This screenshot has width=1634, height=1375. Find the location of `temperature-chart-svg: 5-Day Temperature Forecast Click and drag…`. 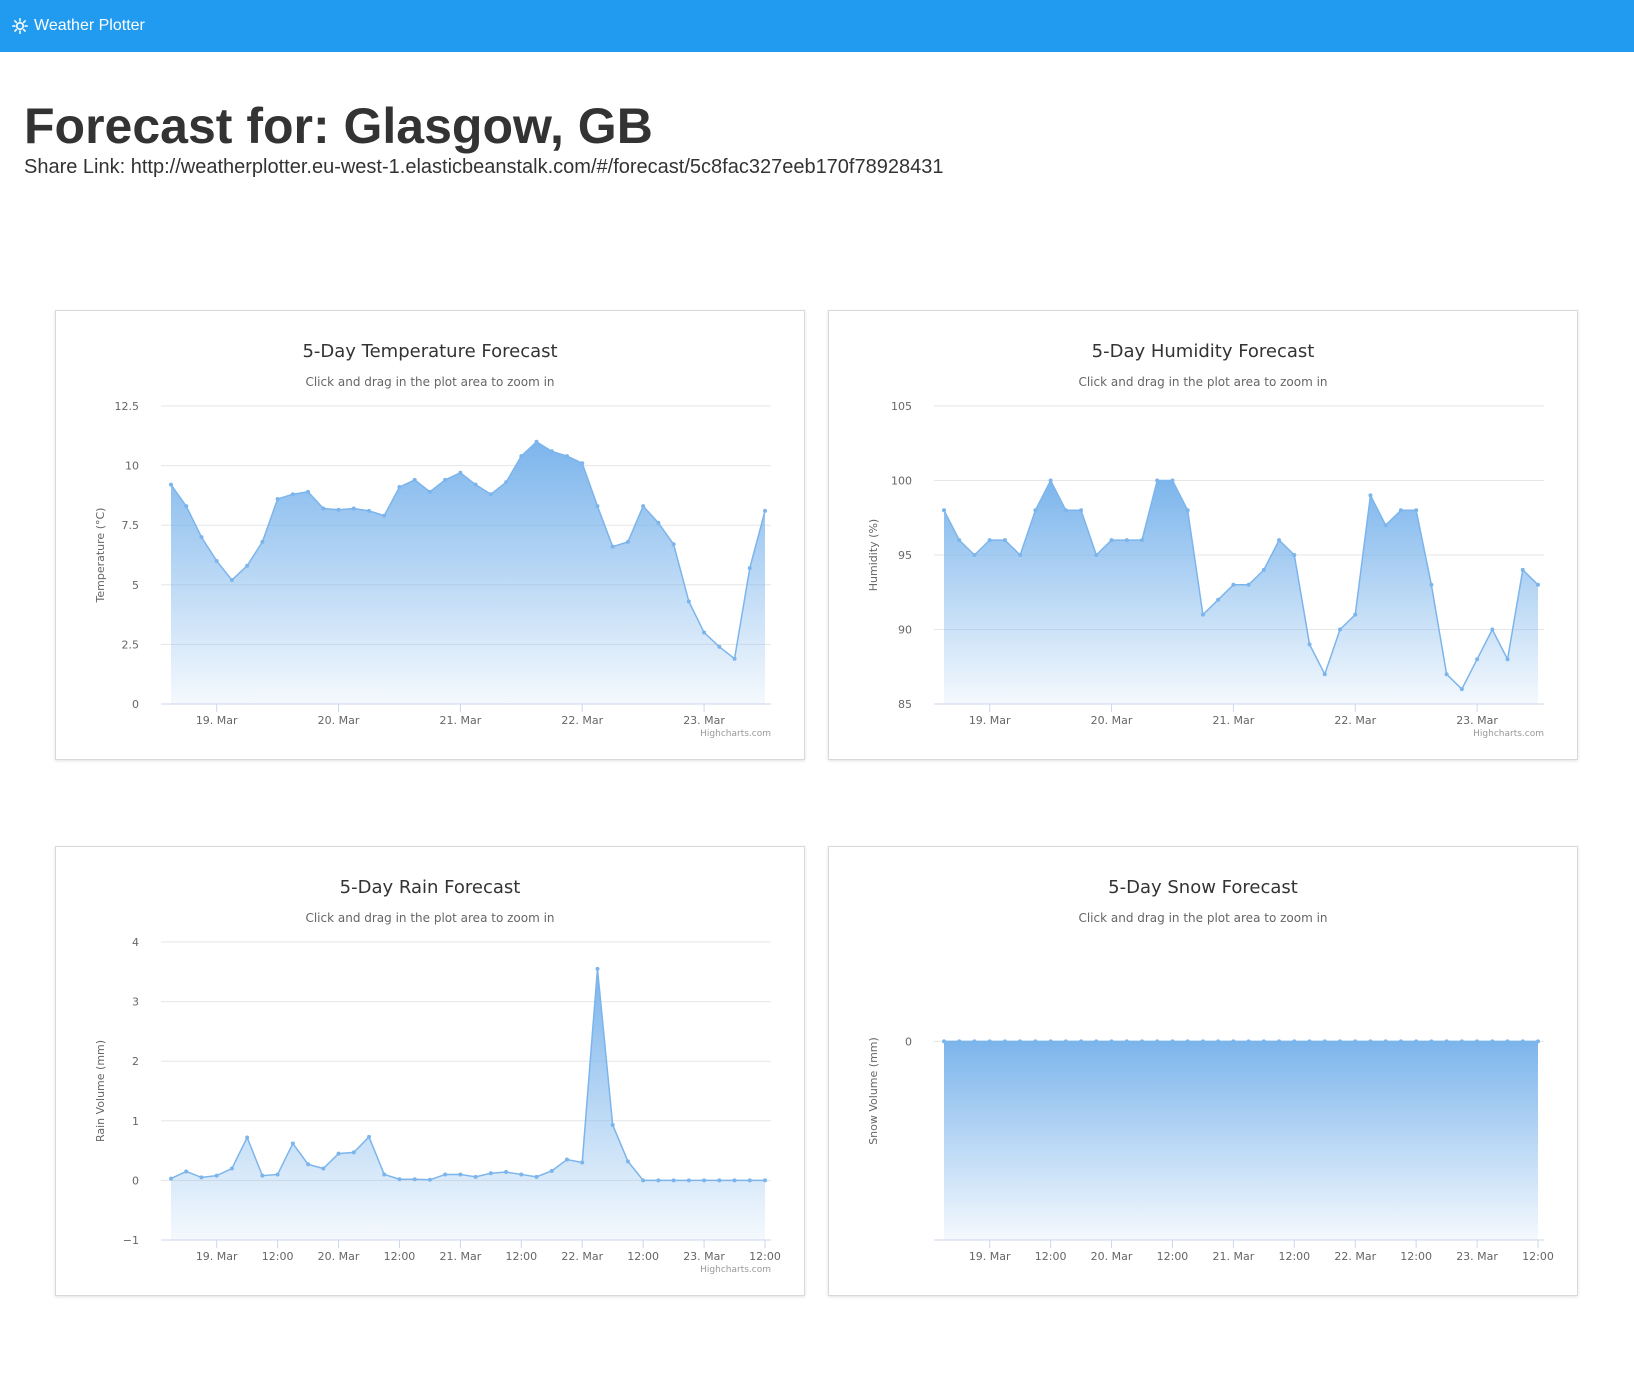

temperature-chart-svg: 5-Day Temperature Forecast Click and drag… is located at coordinates (430, 535).